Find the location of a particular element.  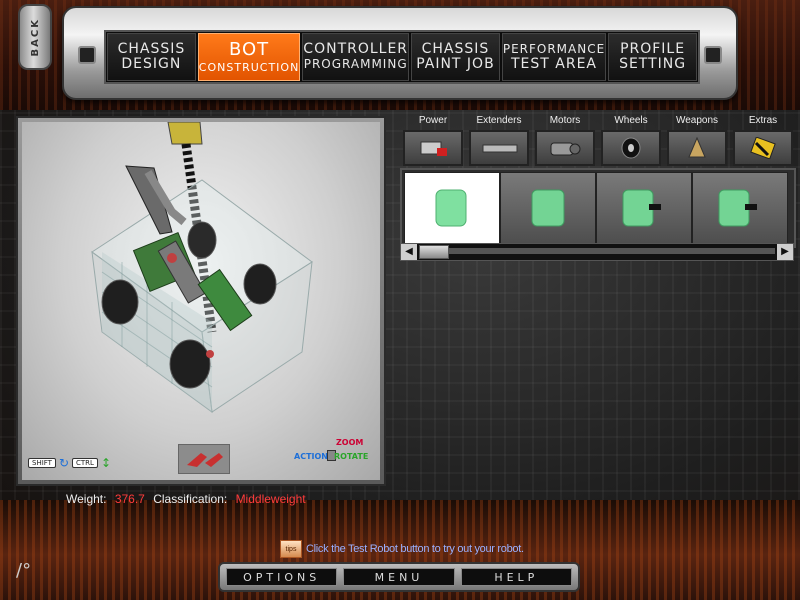

hazard-extra-icon is located at coordinates (763, 148).